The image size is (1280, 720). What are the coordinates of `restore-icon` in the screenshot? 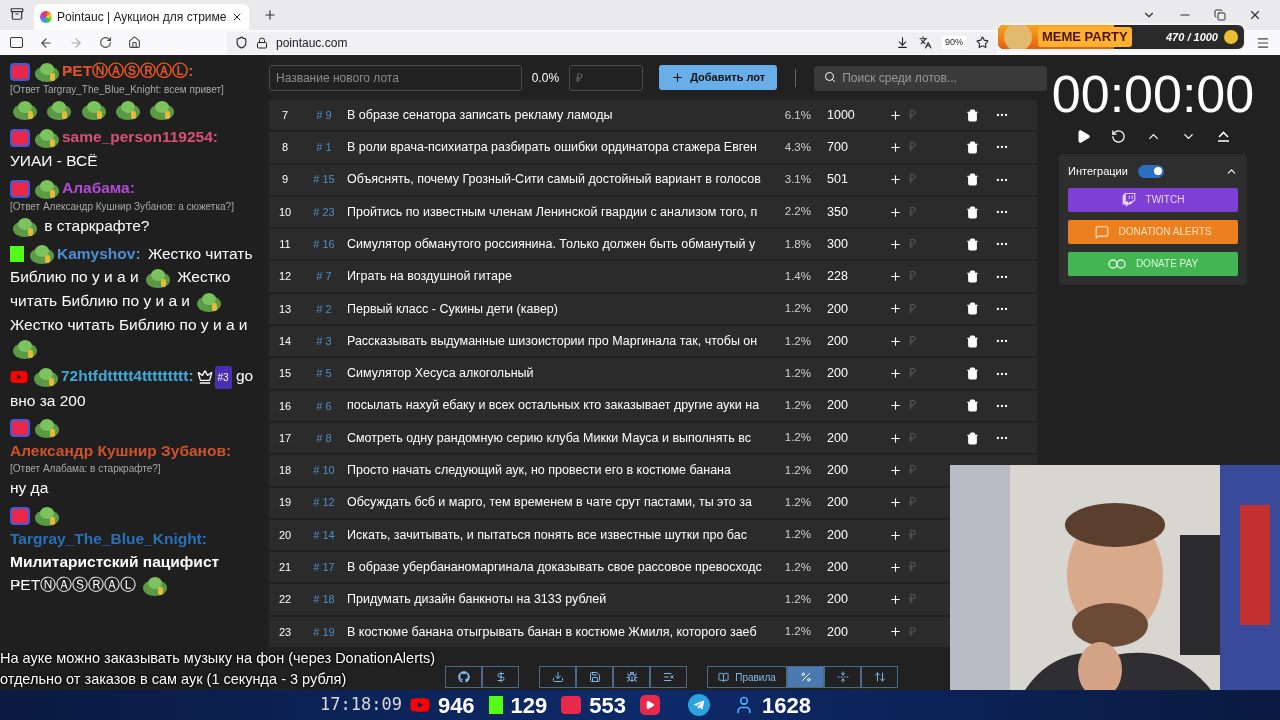 It's located at (1220, 15).